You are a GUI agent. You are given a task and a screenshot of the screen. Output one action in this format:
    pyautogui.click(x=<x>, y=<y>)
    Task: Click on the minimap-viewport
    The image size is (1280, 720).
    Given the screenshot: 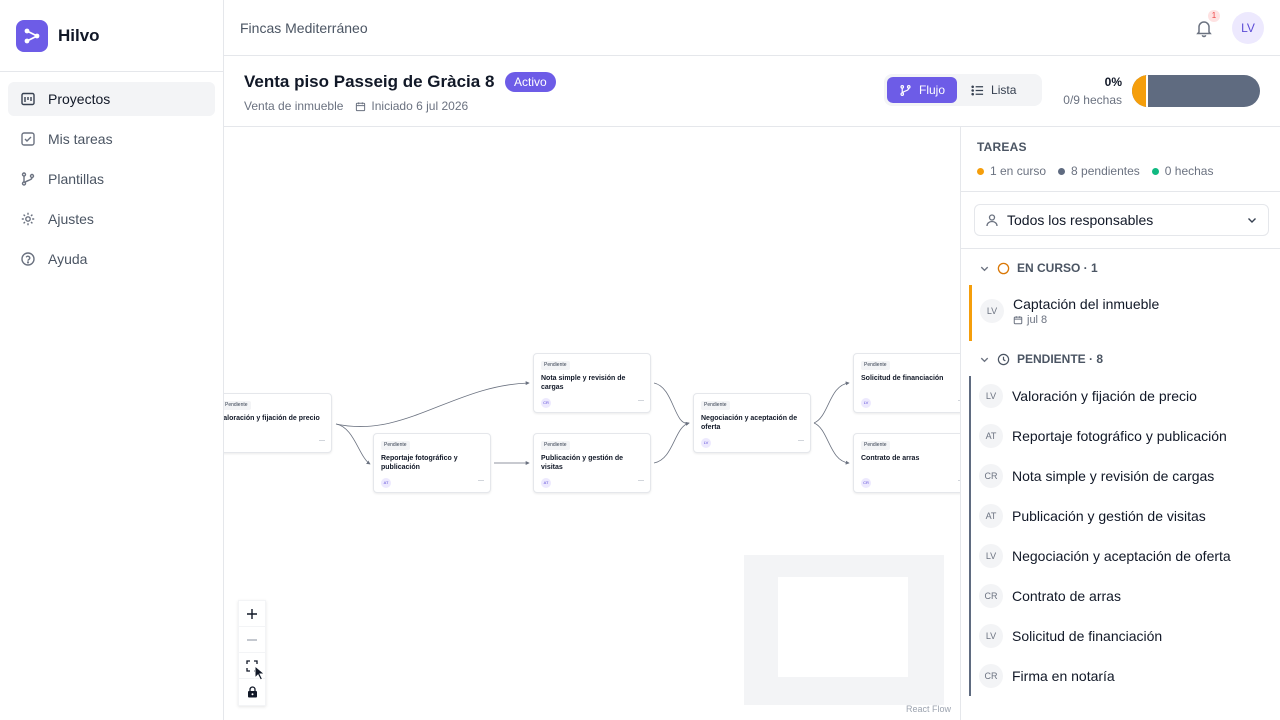 What is the action you would take?
    pyautogui.click(x=843, y=627)
    